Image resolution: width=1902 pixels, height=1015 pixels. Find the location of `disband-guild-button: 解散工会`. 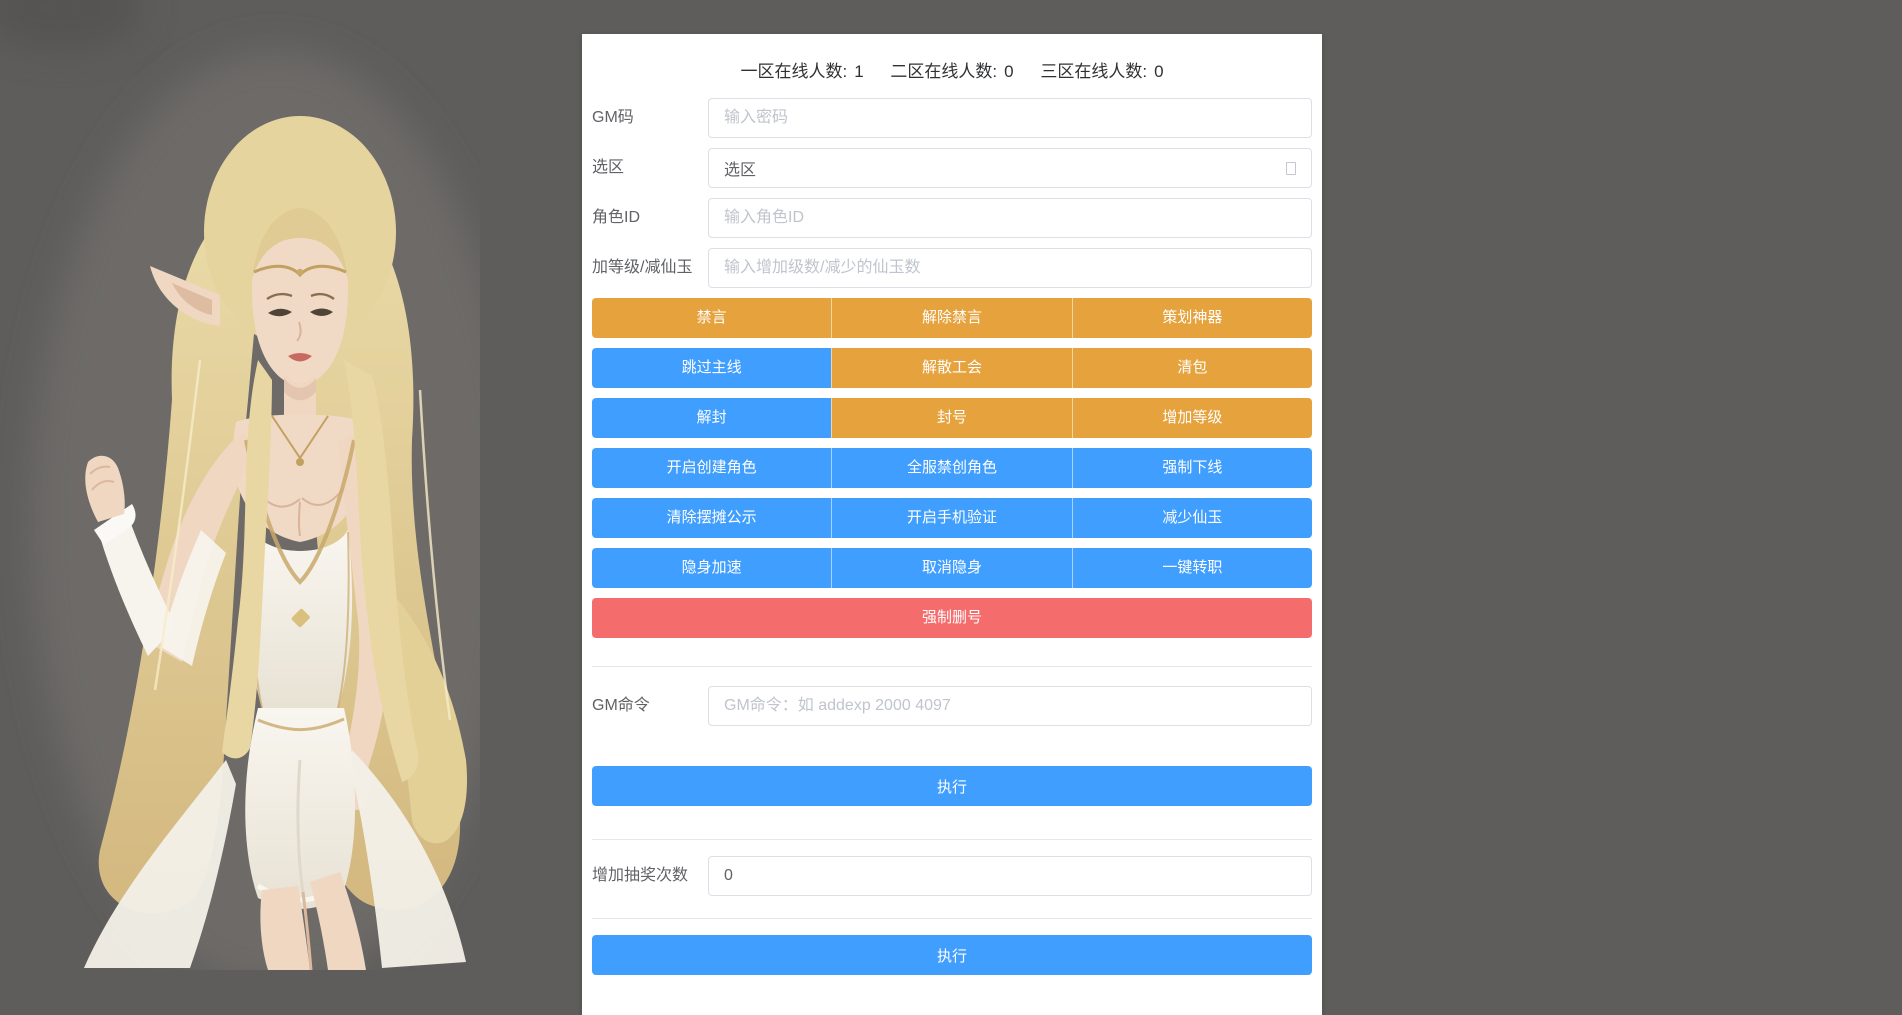

disband-guild-button: 解散工会 is located at coordinates (951, 368).